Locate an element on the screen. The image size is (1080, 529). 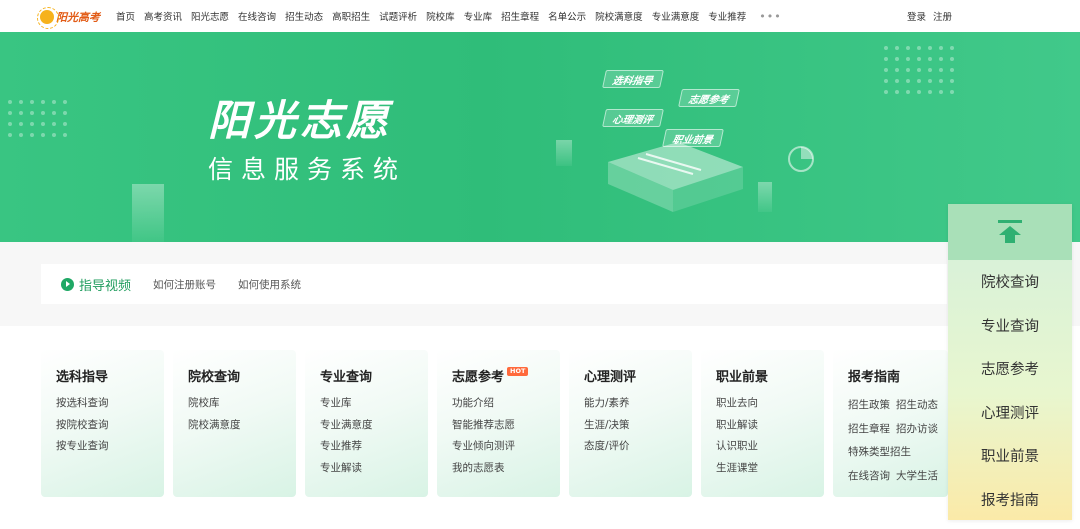
side-item-app-guide: 报考指南 is located at coordinates (1010, 500).